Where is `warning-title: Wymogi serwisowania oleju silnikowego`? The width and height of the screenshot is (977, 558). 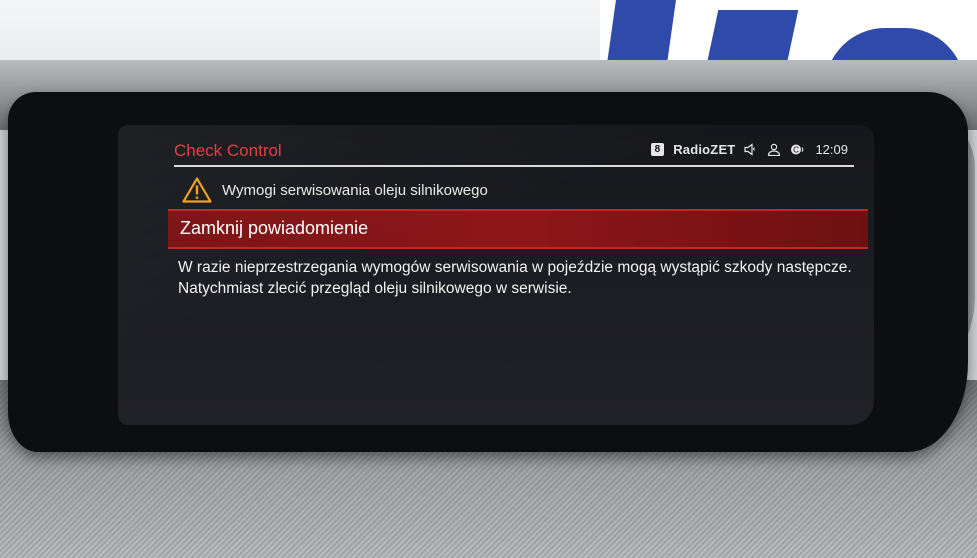
warning-title: Wymogi serwisowania oleju silnikowego is located at coordinates (355, 190).